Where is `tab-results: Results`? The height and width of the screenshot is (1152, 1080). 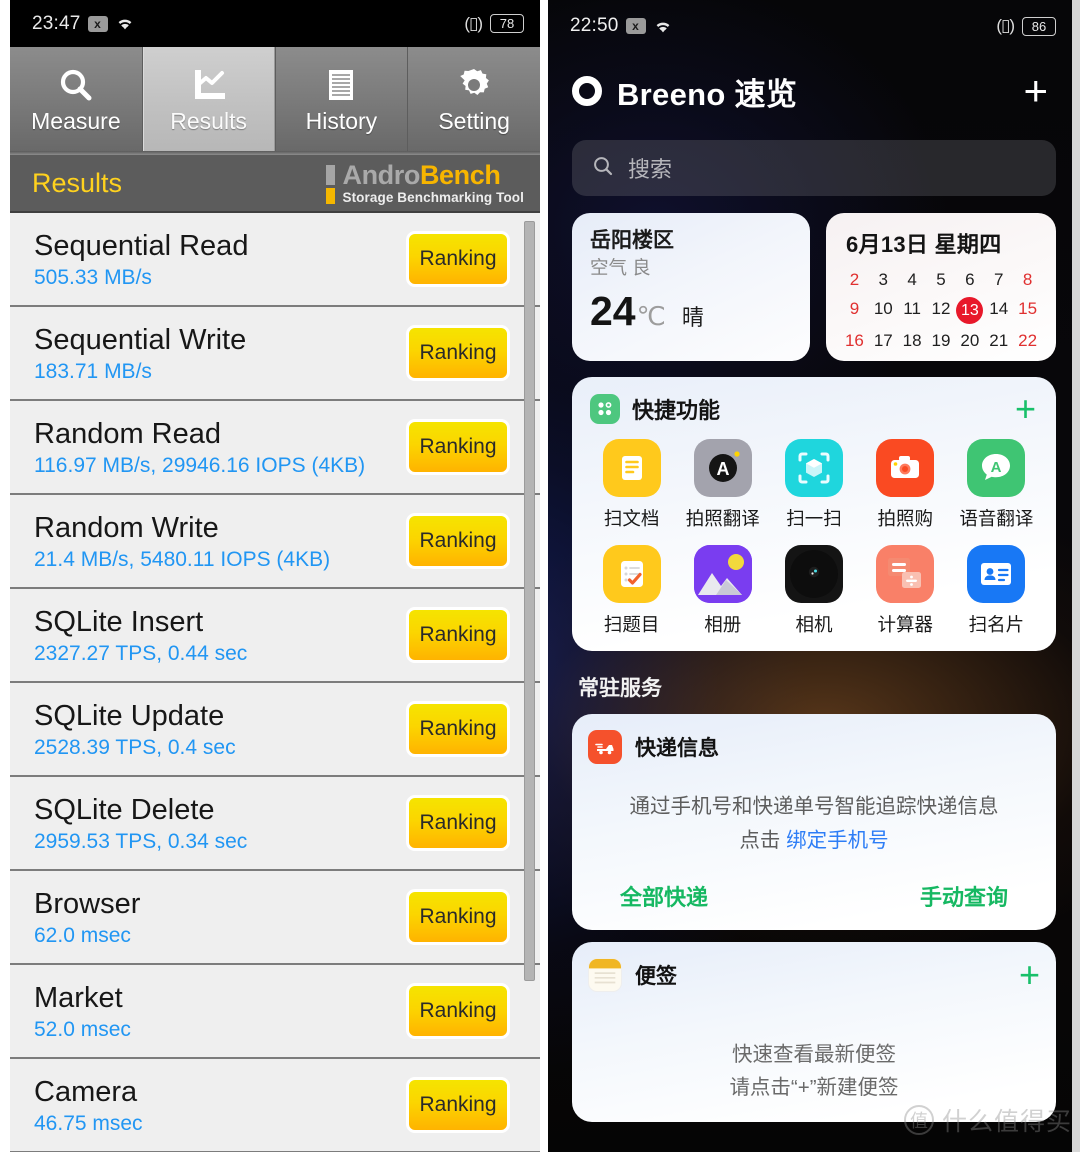 tab-results: Results is located at coordinates (209, 99).